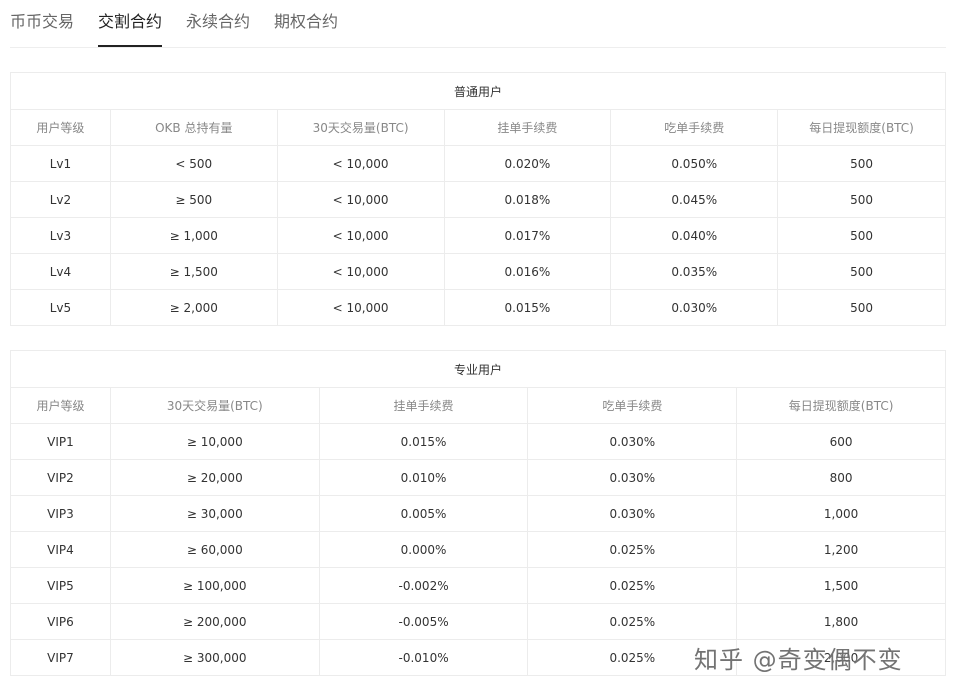  What do you see at coordinates (478, 369) in the screenshot?
I see `pro-user-title: 专业用户` at bounding box center [478, 369].